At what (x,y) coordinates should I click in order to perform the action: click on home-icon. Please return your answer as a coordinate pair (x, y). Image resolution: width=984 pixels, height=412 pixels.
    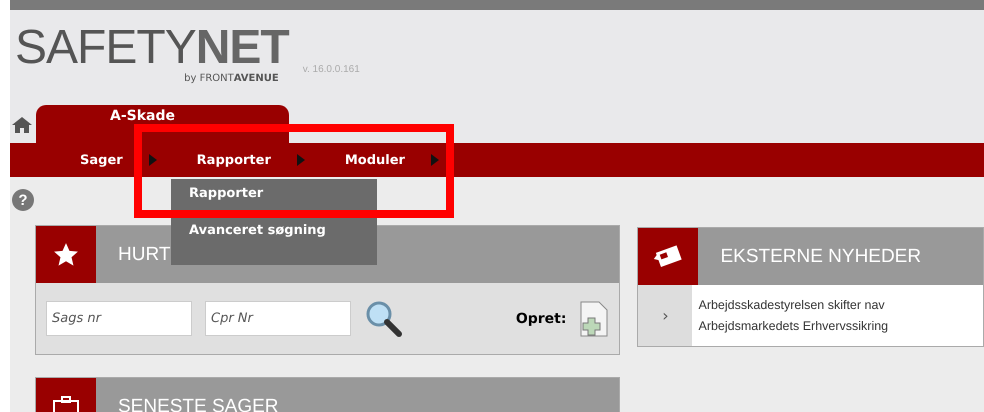
    Looking at the image, I should click on (22, 125).